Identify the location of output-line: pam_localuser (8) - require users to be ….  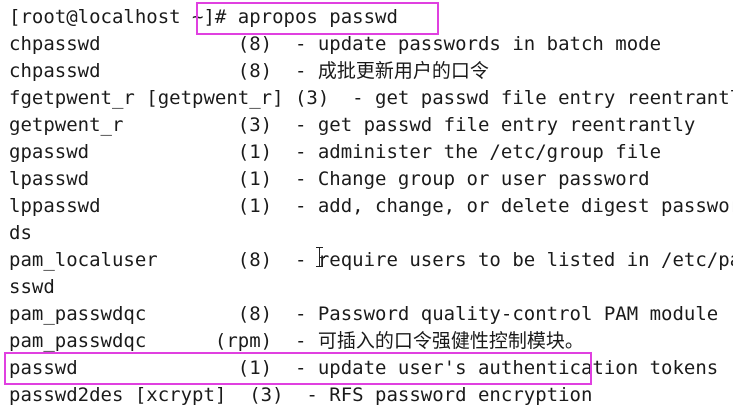
(371, 260).